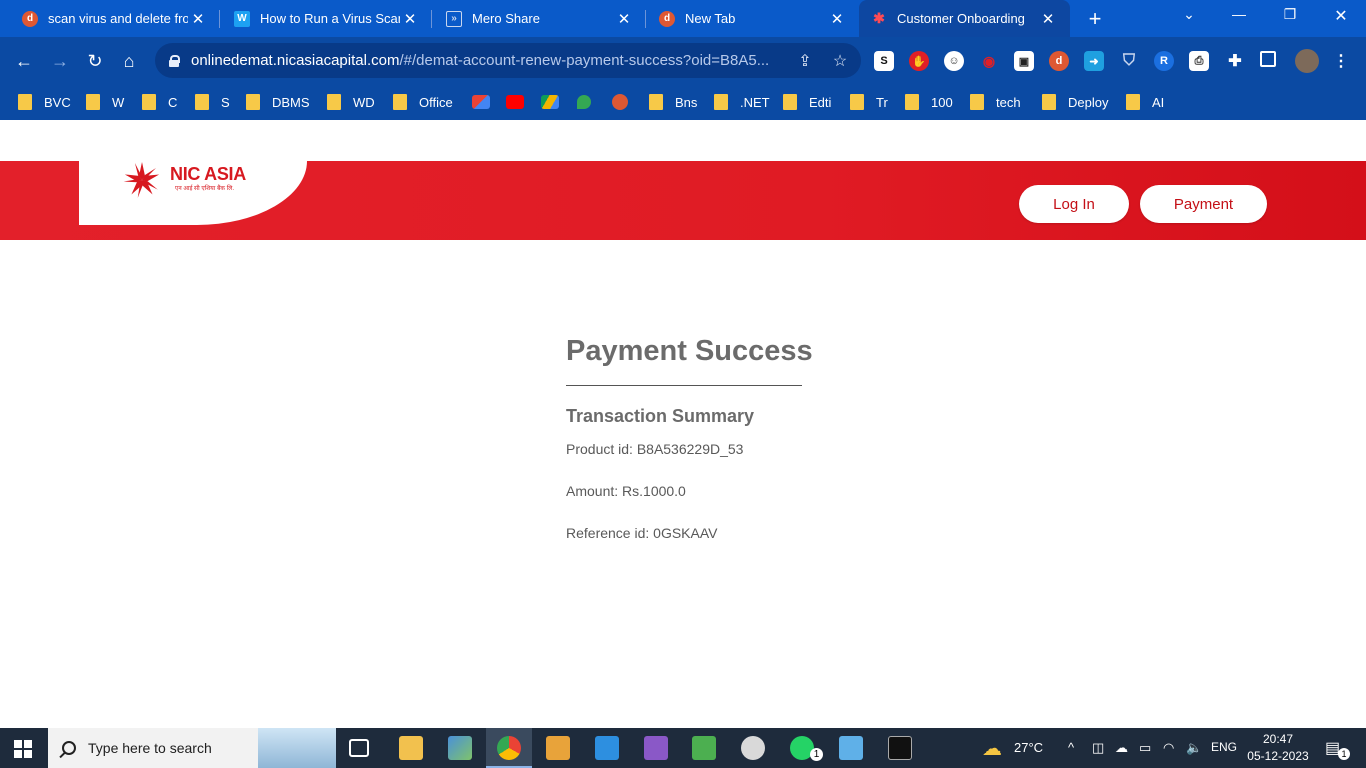 Image resolution: width=1366 pixels, height=768 pixels. What do you see at coordinates (278, 102) in the screenshot?
I see `bookmark-folder: DBMS` at bounding box center [278, 102].